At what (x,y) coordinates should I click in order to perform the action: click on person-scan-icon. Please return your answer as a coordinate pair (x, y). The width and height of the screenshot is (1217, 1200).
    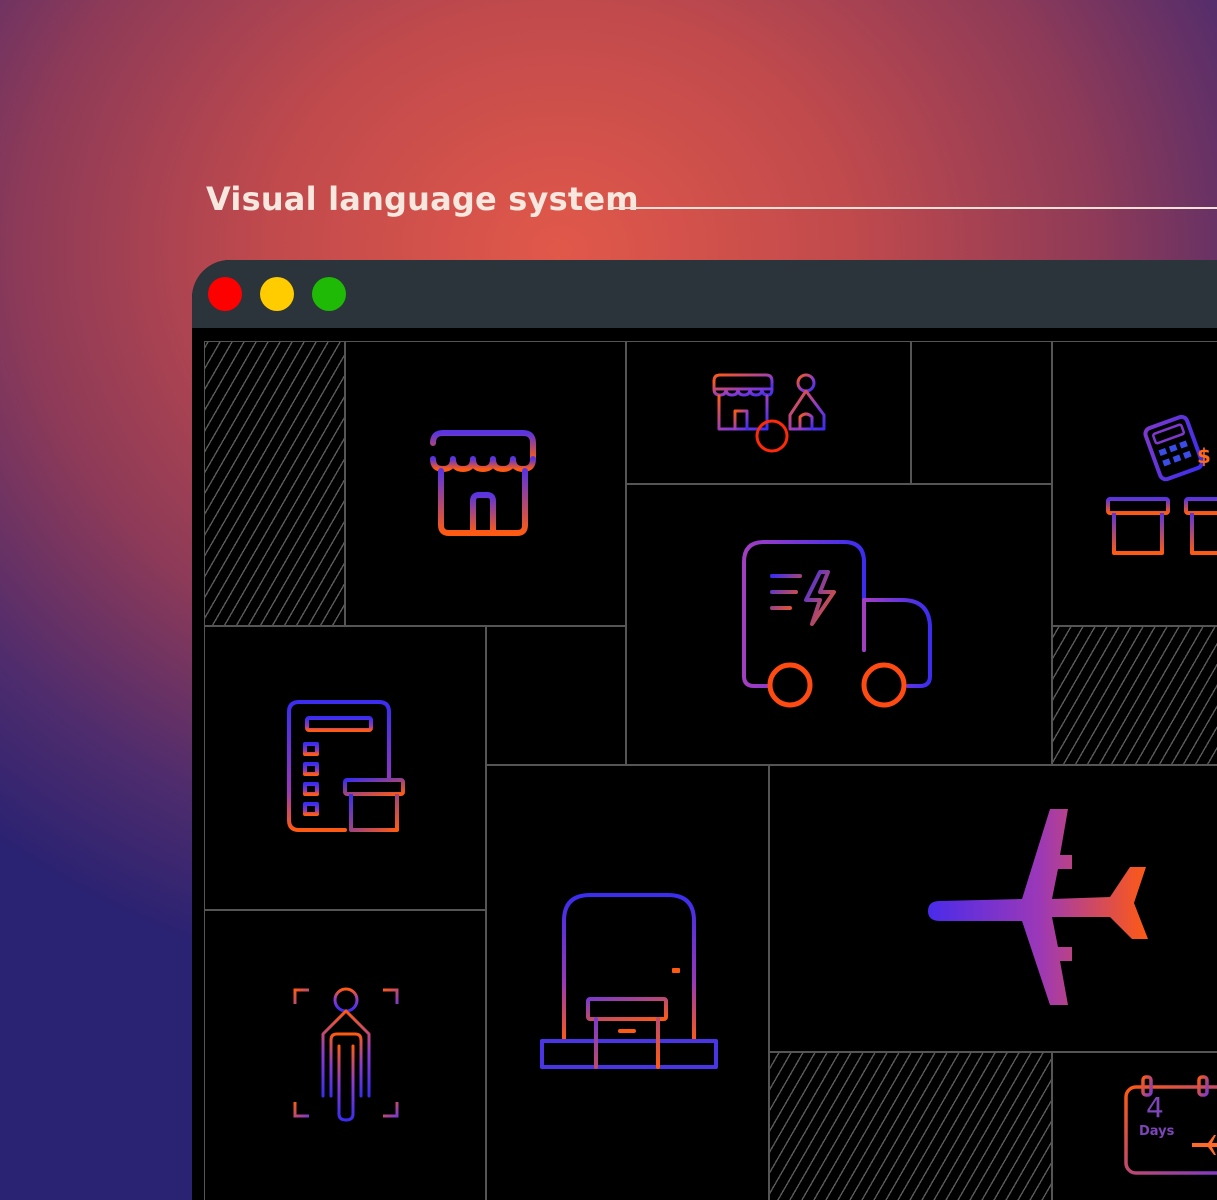
    Looking at the image, I should click on (346, 1054).